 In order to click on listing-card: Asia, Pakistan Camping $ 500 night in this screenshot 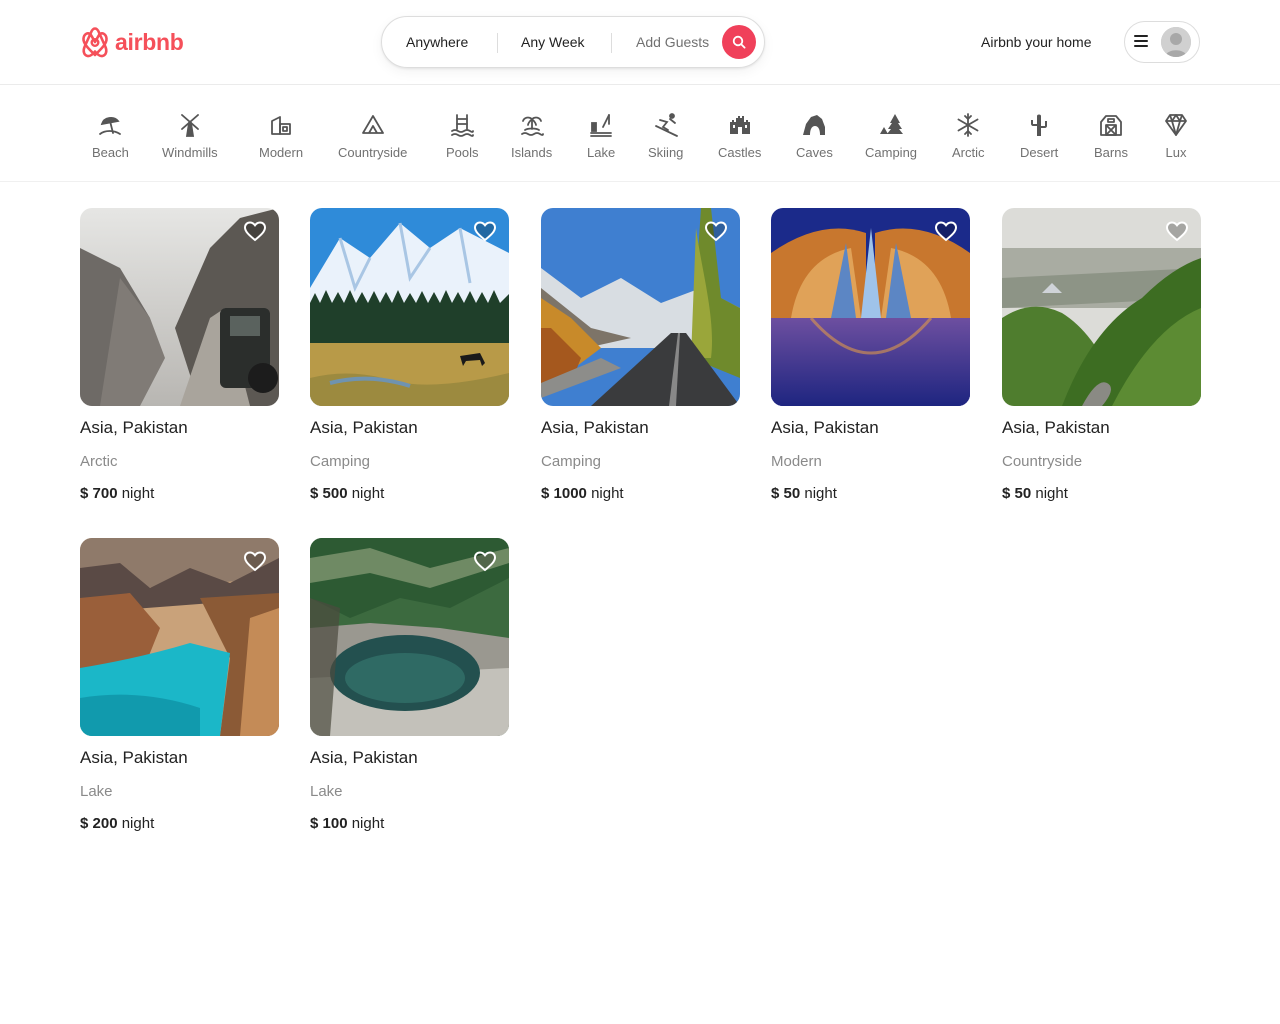, I will do `click(409, 355)`.